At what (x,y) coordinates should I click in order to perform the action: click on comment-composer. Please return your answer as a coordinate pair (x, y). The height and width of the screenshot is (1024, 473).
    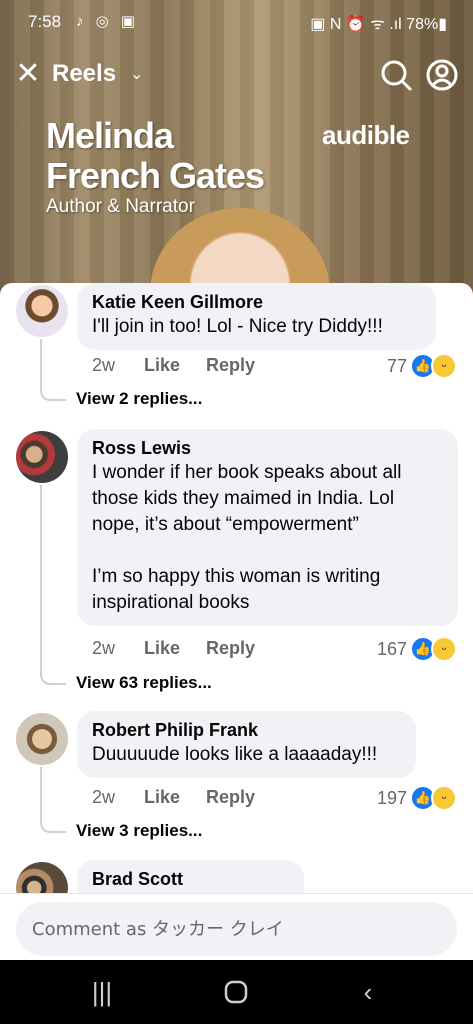
    Looking at the image, I should click on (236, 927).